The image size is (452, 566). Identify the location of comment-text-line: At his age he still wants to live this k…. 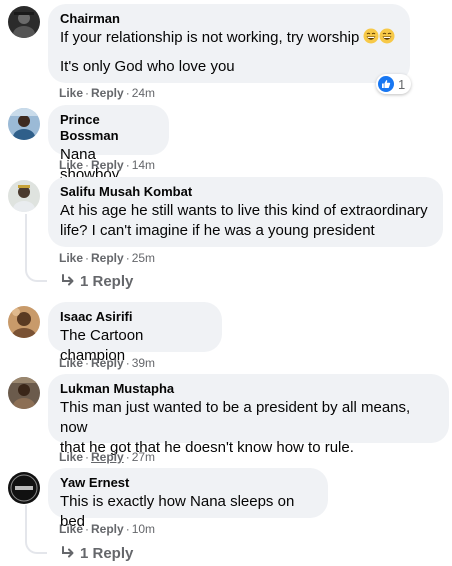
(244, 210).